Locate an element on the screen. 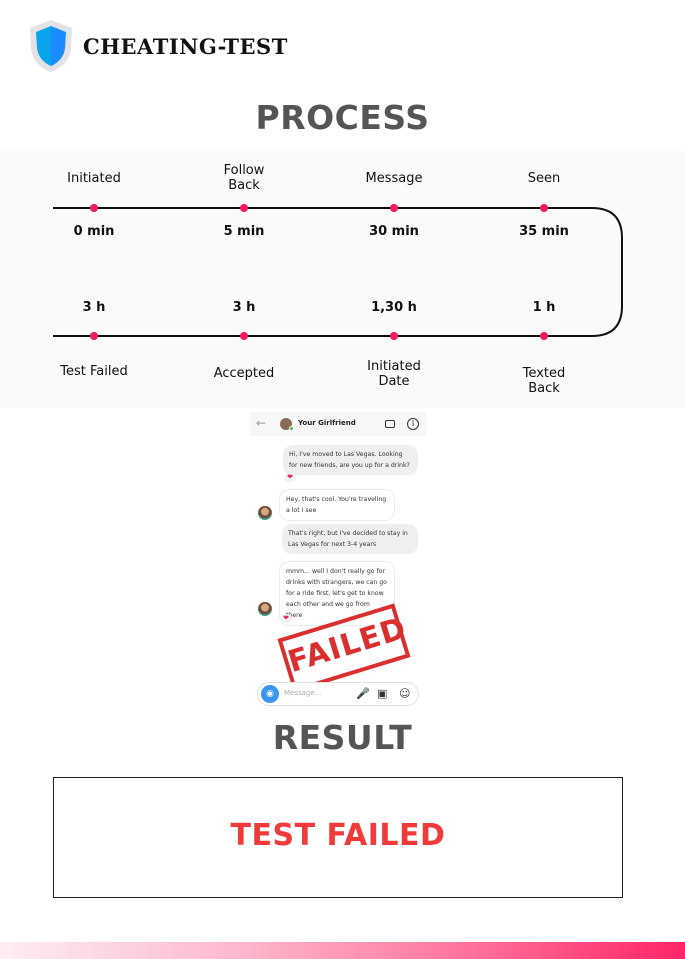 This screenshot has height=959, width=685. step-label: Message is located at coordinates (394, 178).